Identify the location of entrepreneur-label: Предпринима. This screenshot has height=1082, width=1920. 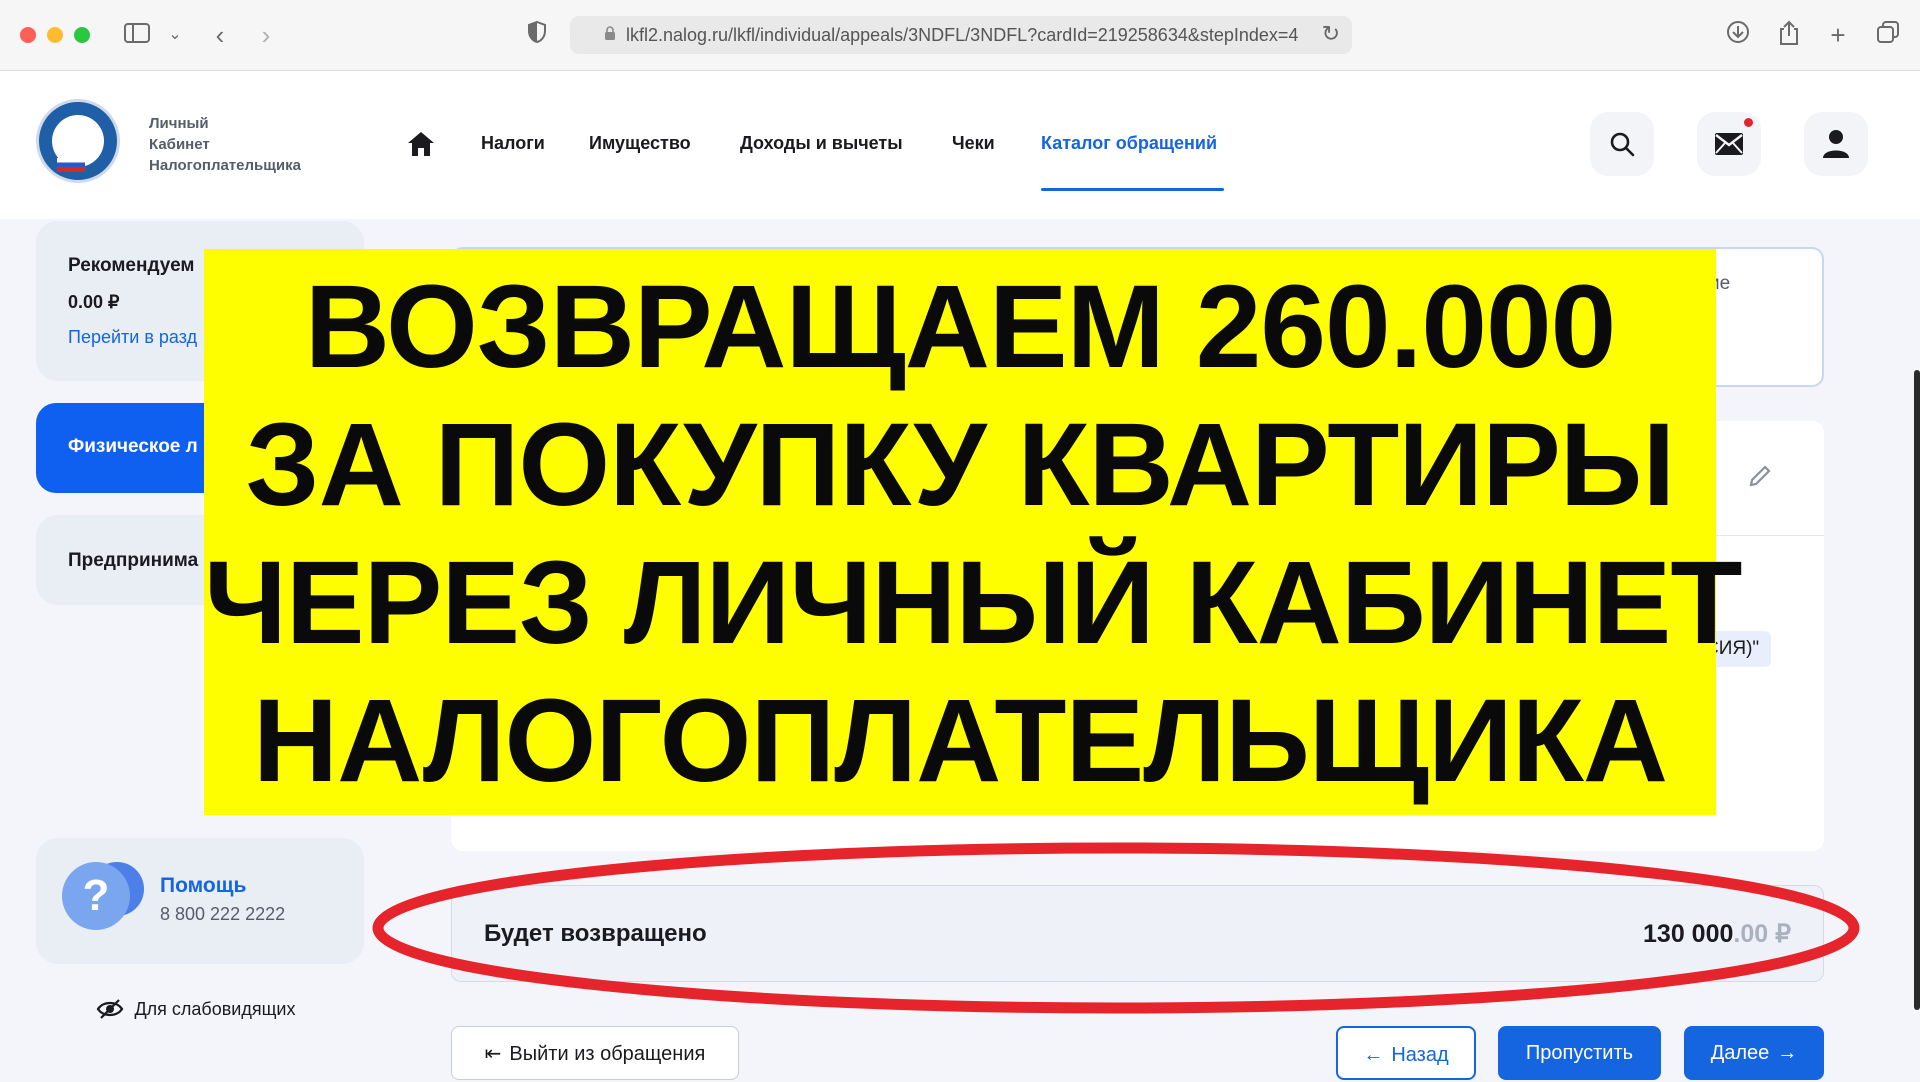
(133, 560).